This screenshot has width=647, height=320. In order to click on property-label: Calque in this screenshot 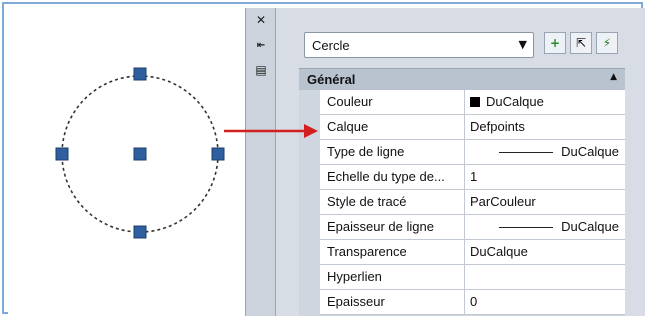, I will do `click(392, 127)`.